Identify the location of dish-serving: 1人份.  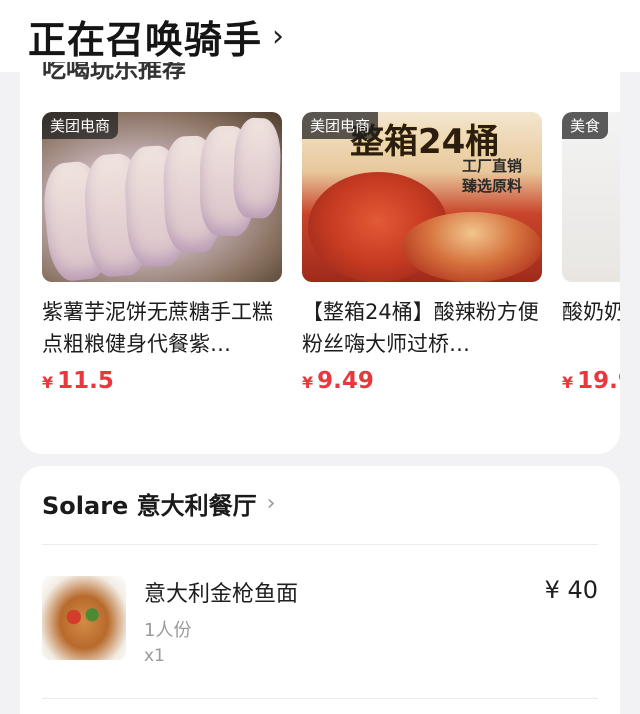
(168, 630).